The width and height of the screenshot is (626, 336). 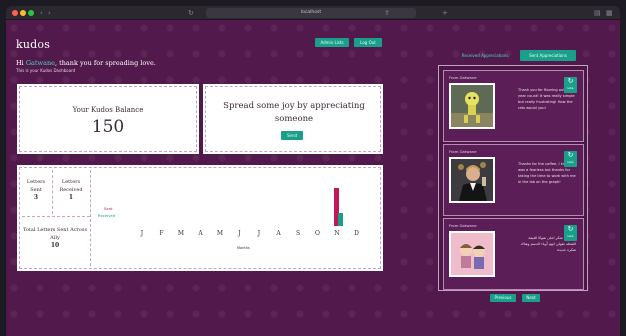 I want to click on maximize-window-button, so click(x=31, y=13).